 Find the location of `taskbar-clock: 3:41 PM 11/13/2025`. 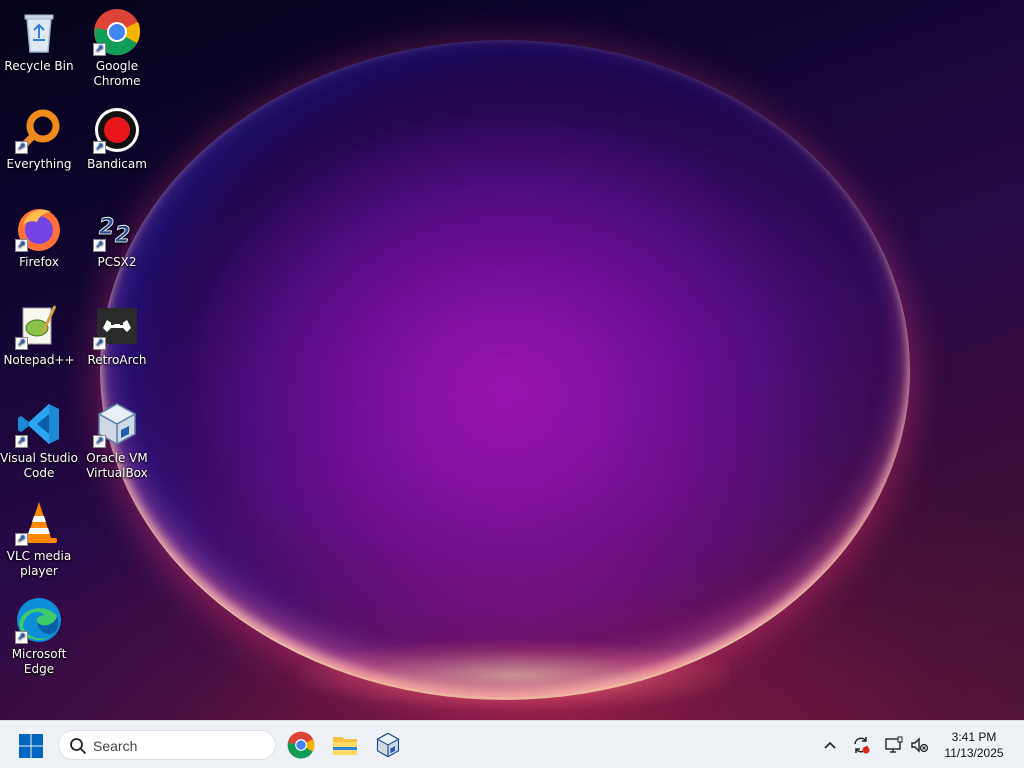

taskbar-clock: 3:41 PM 11/13/2025 is located at coordinates (974, 745).